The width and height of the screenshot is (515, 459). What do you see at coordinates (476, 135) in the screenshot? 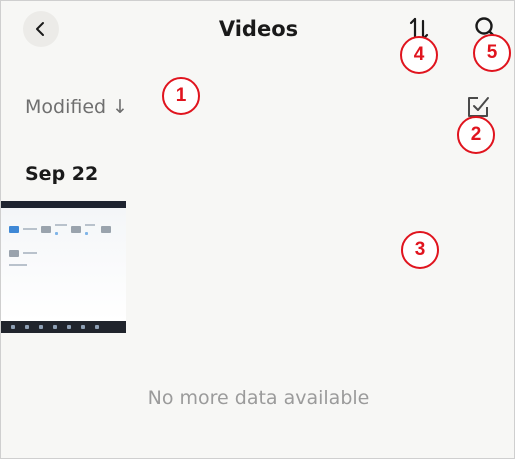
I see `callout-2: 2` at bounding box center [476, 135].